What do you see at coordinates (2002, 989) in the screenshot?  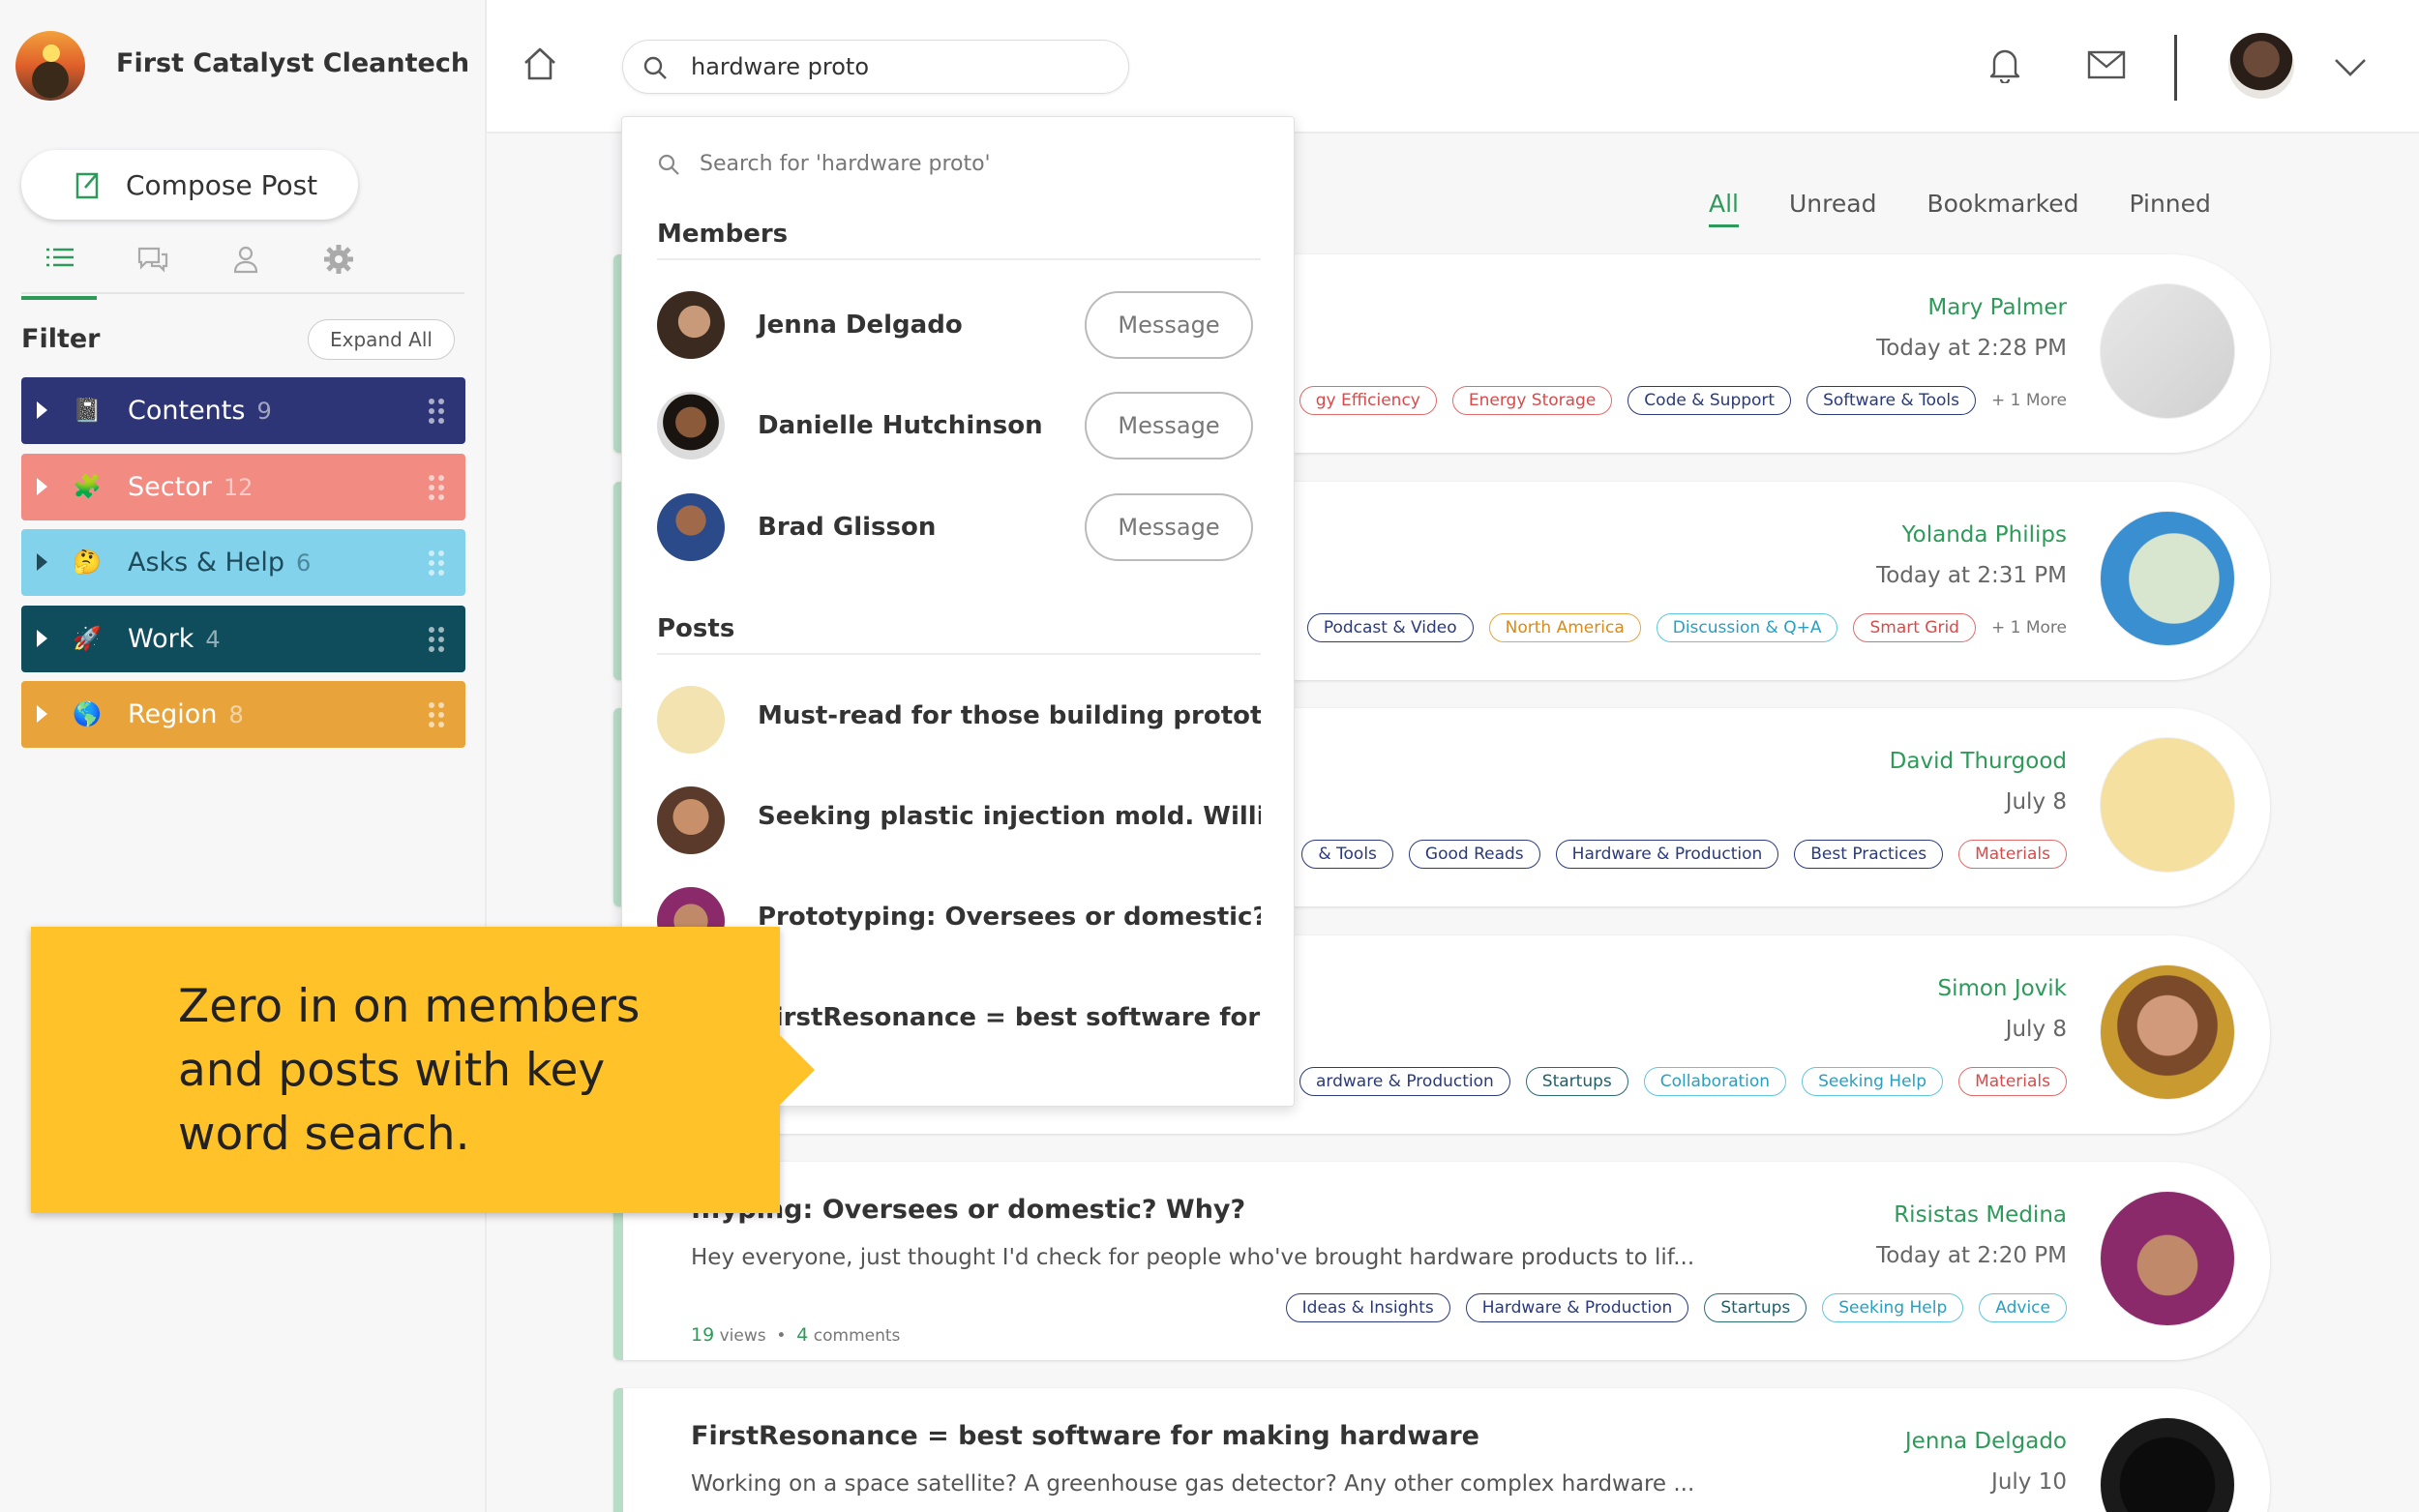 I see `post-author: Simon Jovik` at bounding box center [2002, 989].